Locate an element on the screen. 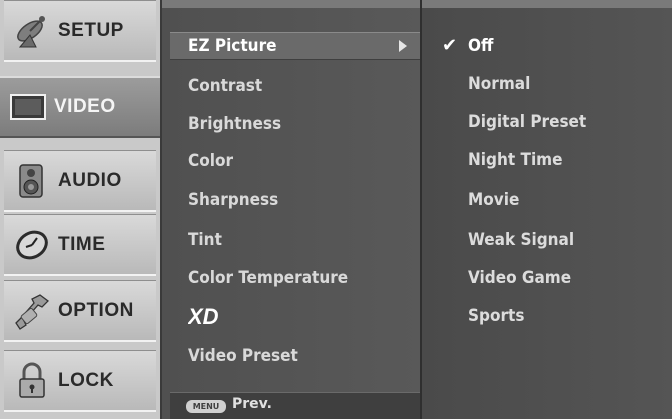 The height and width of the screenshot is (419, 672). menu-item-contrast: Contrast is located at coordinates (225, 86).